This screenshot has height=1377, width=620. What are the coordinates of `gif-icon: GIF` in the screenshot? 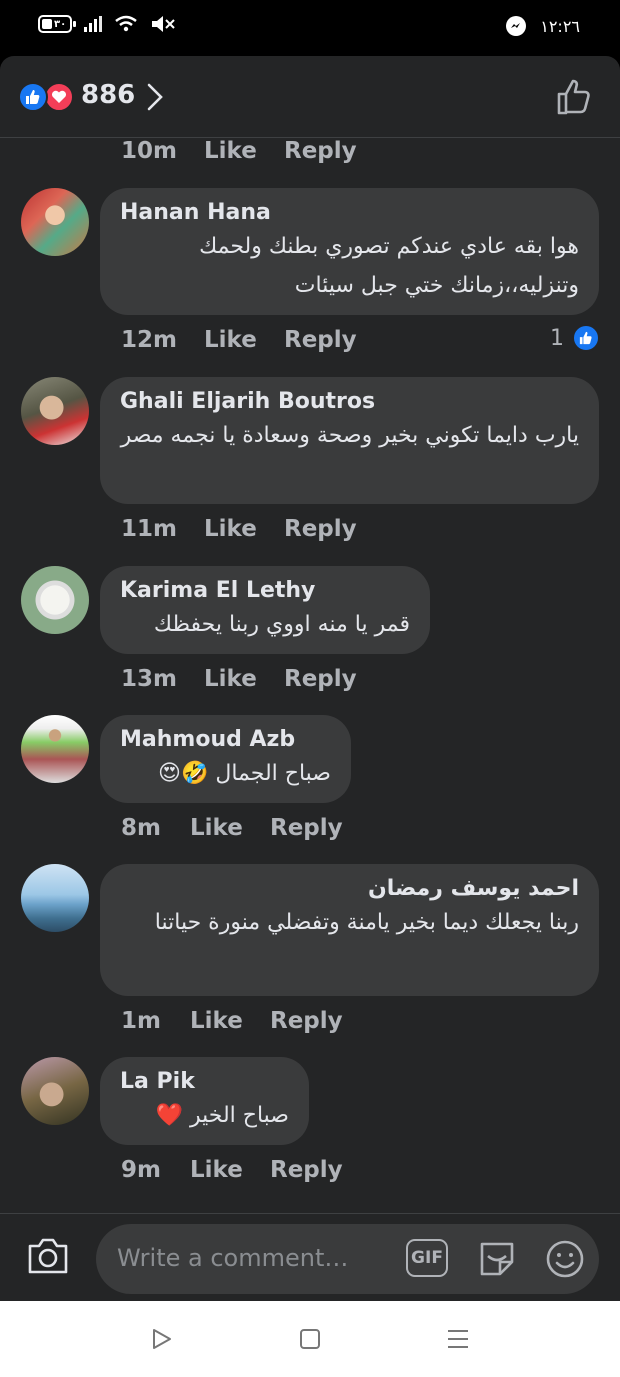 It's located at (427, 1258).